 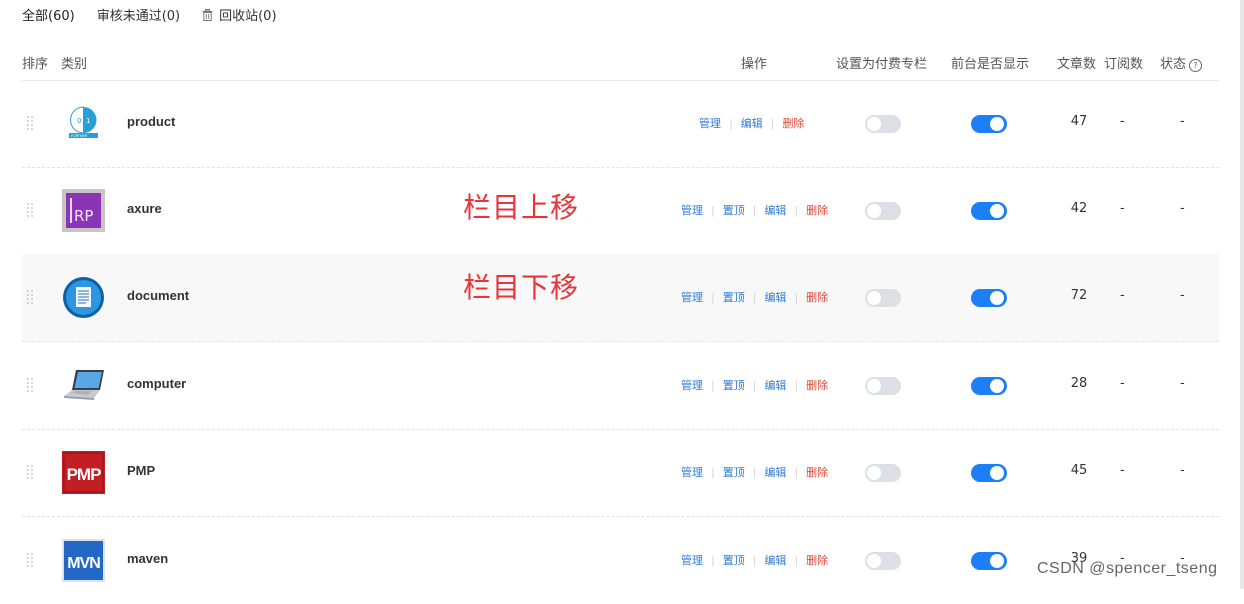 I want to click on article-count: 72, so click(x=1079, y=295).